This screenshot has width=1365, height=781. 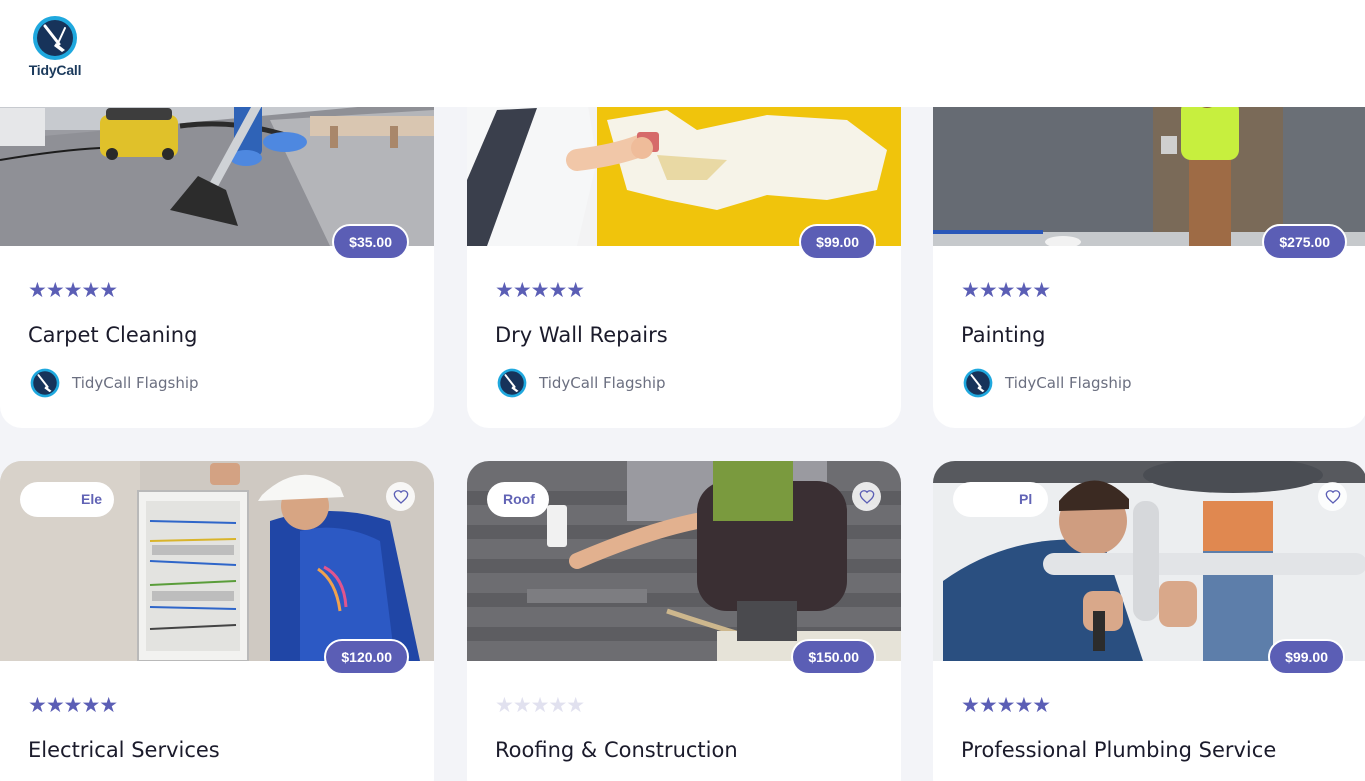 What do you see at coordinates (366, 657) in the screenshot?
I see `price-badge: $120.00` at bounding box center [366, 657].